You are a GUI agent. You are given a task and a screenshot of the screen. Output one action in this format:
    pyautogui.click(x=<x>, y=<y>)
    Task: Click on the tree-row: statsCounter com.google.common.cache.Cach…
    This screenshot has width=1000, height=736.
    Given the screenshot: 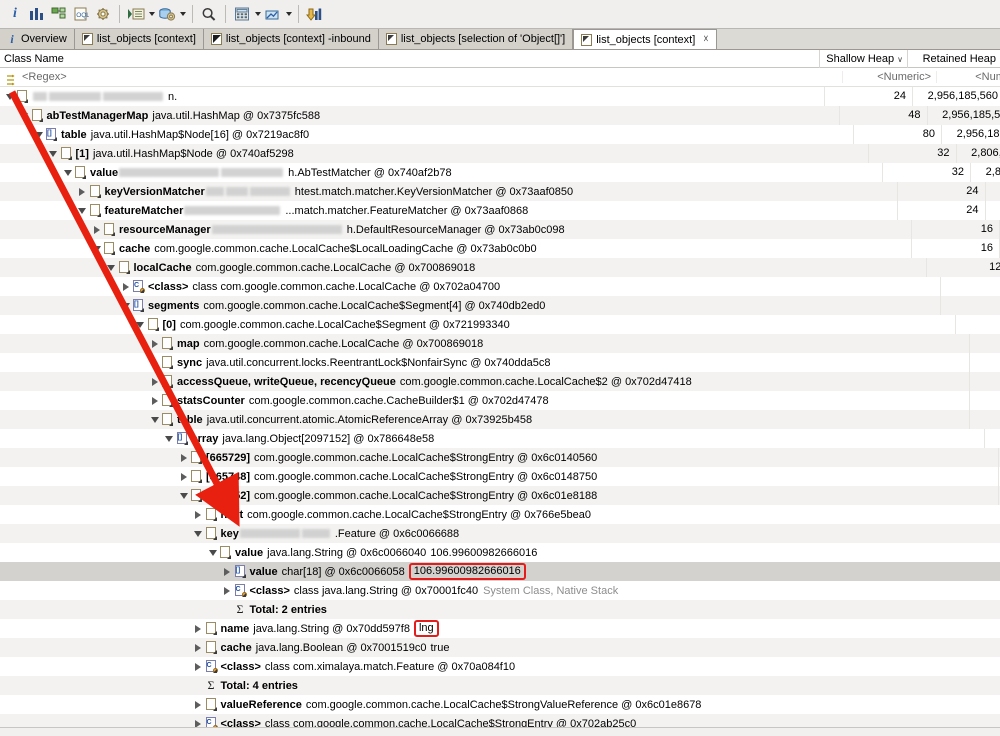 What is the action you would take?
    pyautogui.click(x=500, y=400)
    